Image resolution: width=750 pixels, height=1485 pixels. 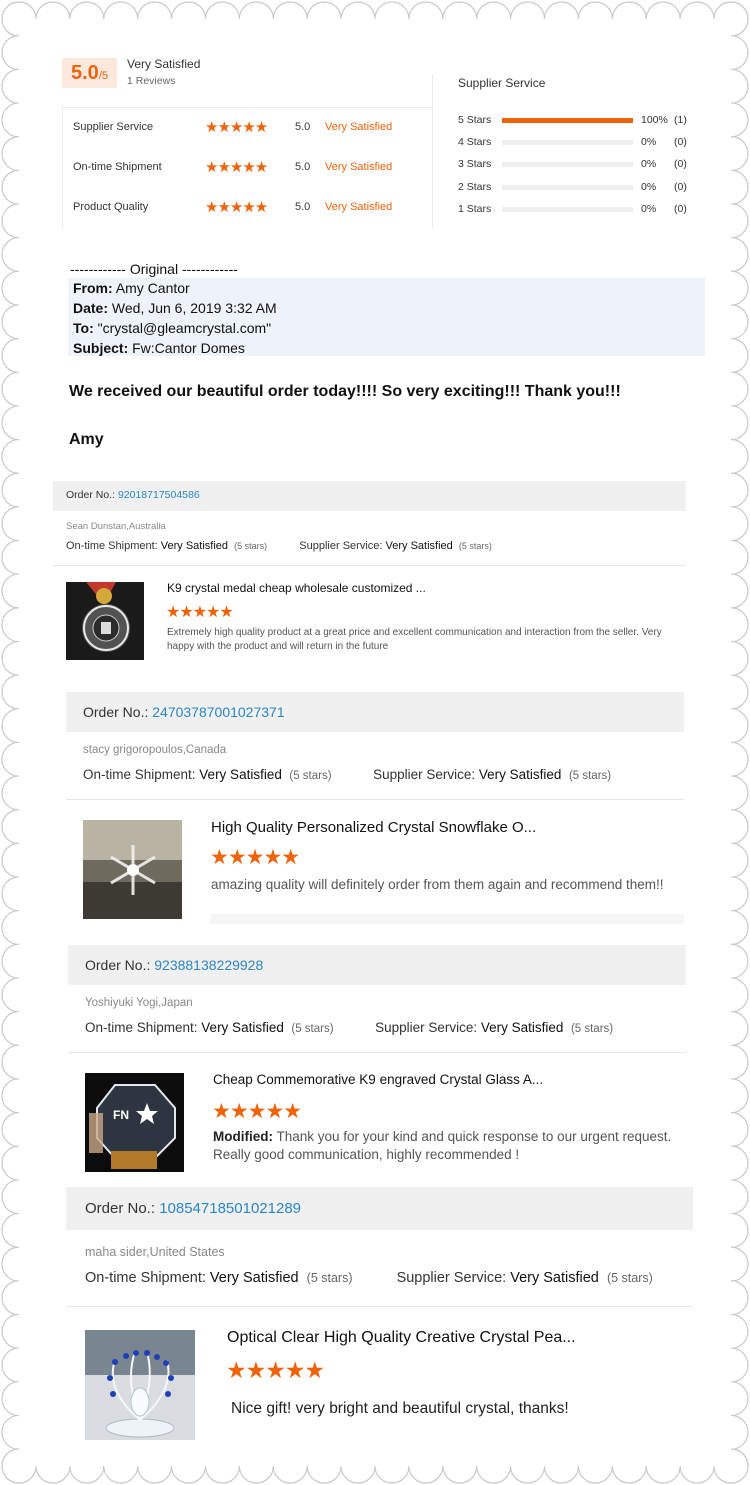 What do you see at coordinates (359, 127) in the screenshot?
I see `metric-rating: Very Satisfied` at bounding box center [359, 127].